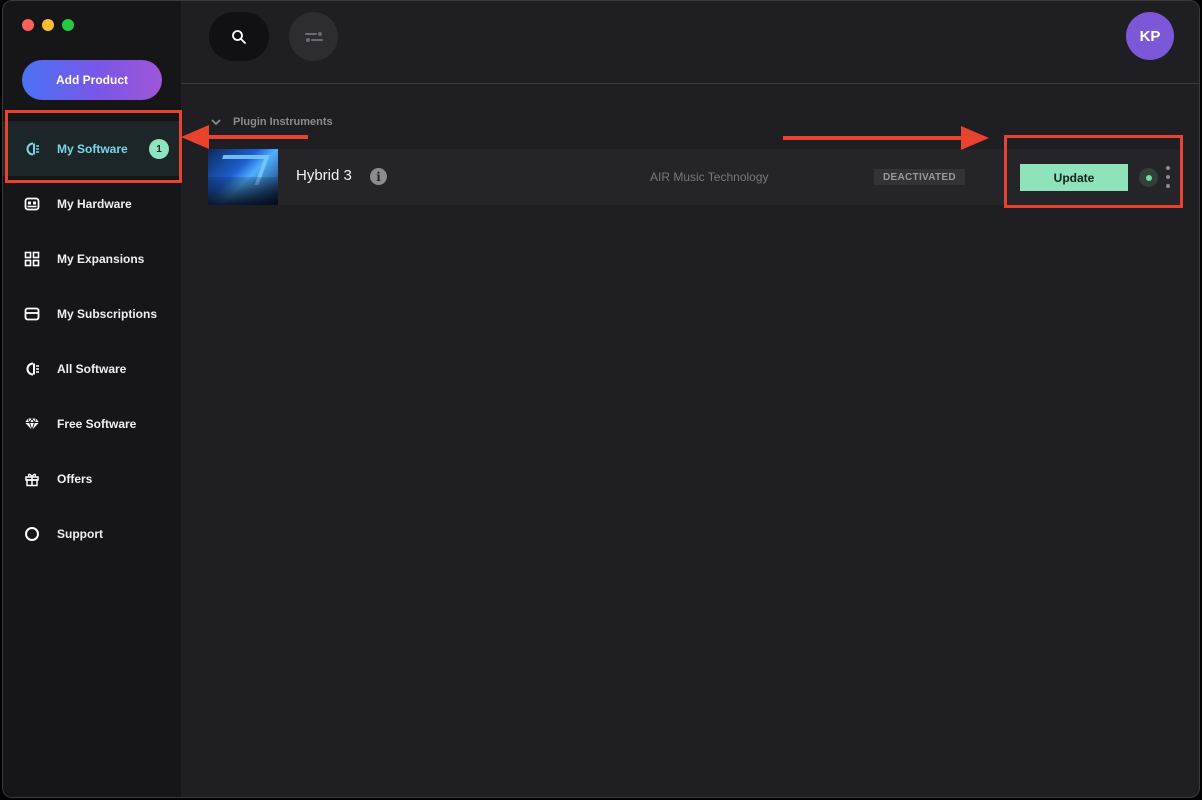 The height and width of the screenshot is (800, 1202). I want to click on info-icon: i, so click(378, 176).